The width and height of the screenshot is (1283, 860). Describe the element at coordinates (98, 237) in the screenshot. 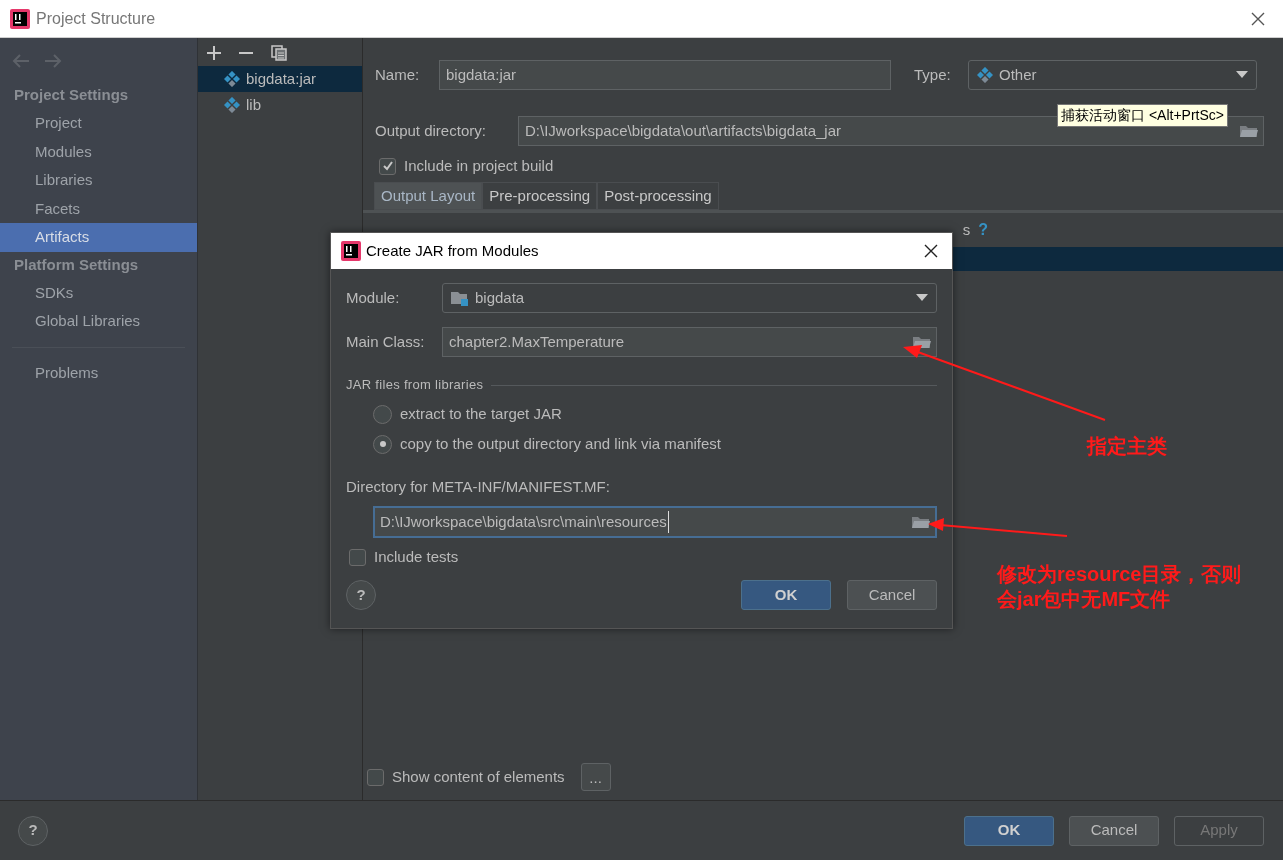

I see `sidebar-item: Artifacts` at that location.